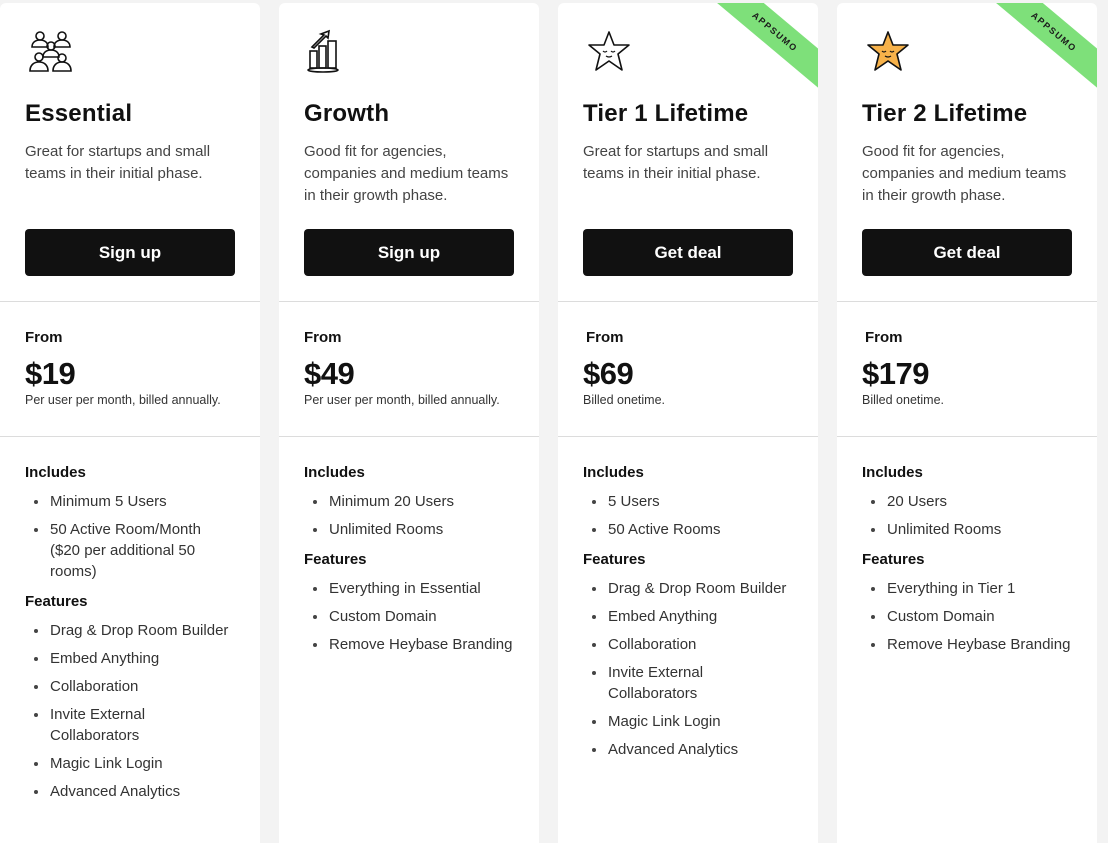  I want to click on list-item: Everything in Essential, so click(413, 588).